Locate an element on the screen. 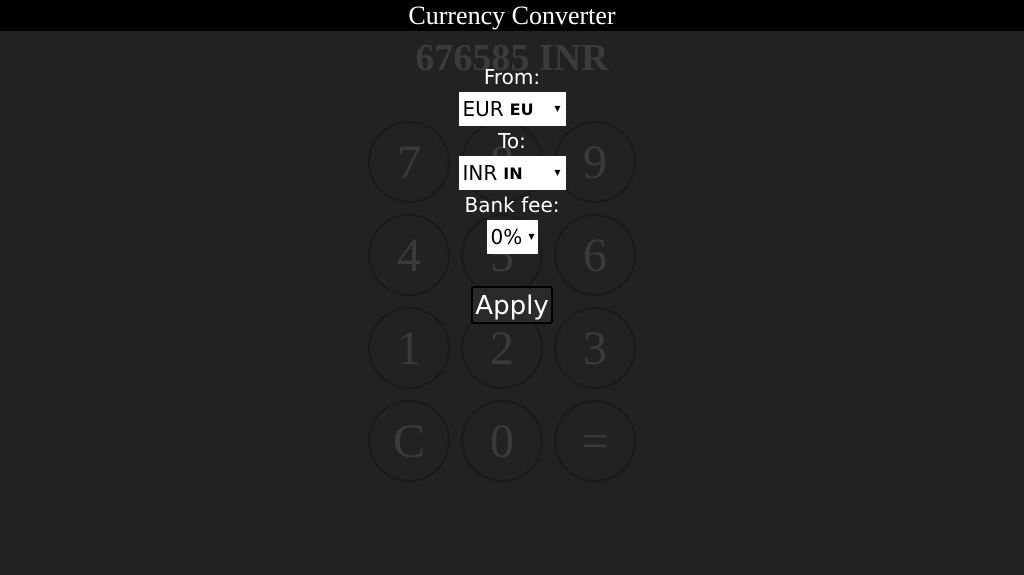 The image size is (1024, 575). from-currency-select: EUR EU ▼ is located at coordinates (512, 109).